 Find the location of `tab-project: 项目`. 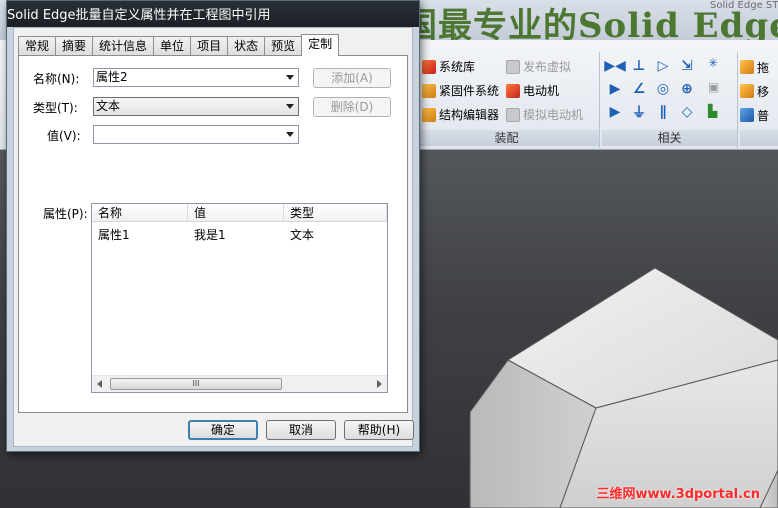

tab-project: 项目 is located at coordinates (209, 46).